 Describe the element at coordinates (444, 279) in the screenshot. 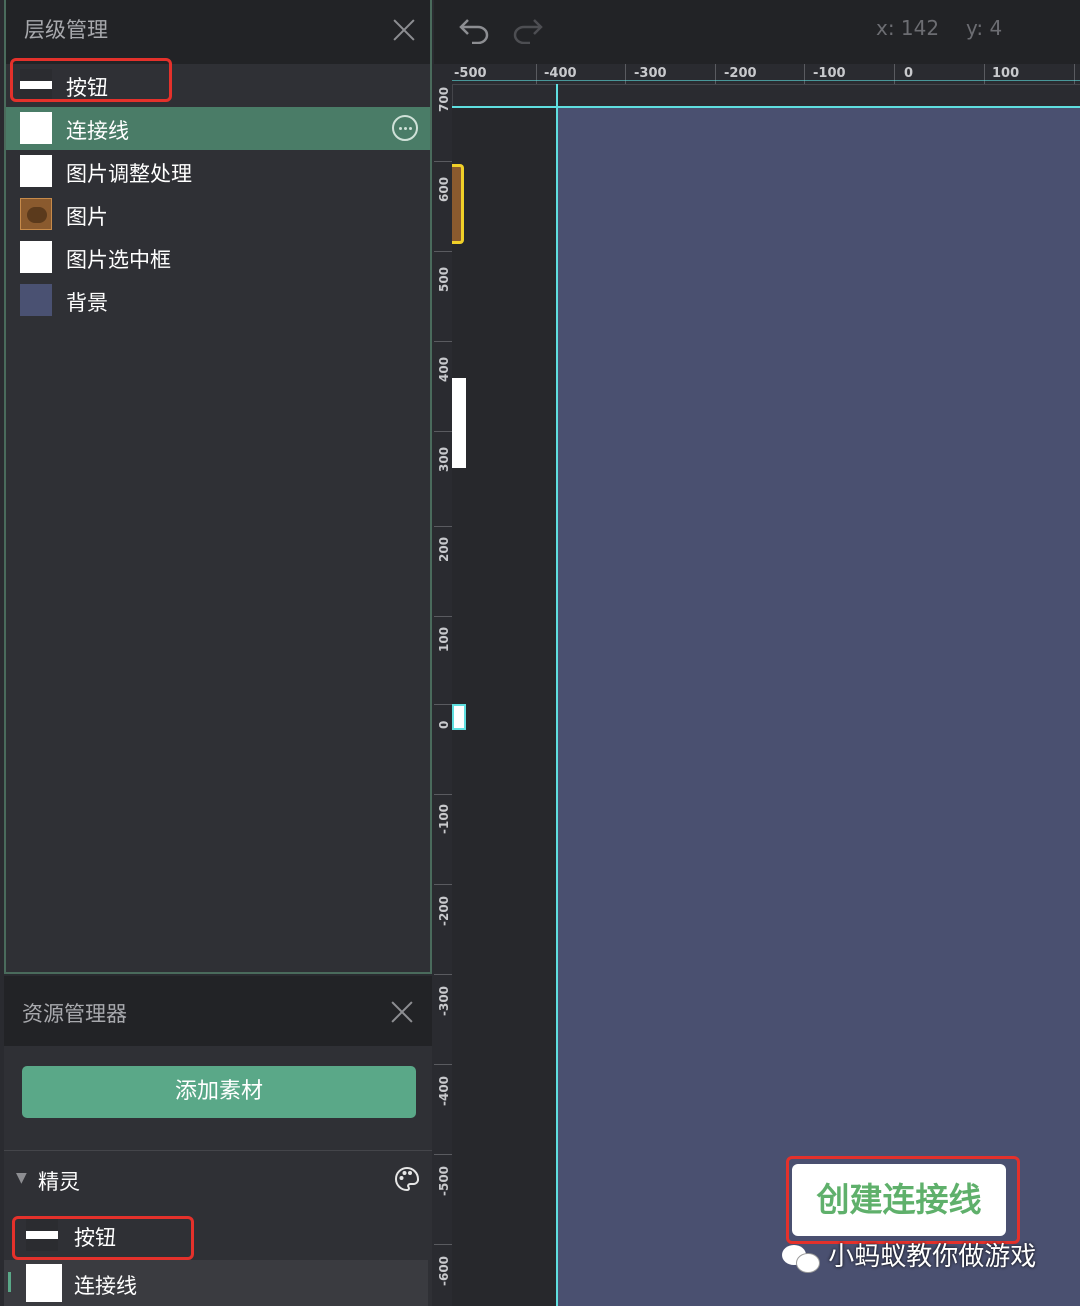

I see `ruler-label: 500` at that location.